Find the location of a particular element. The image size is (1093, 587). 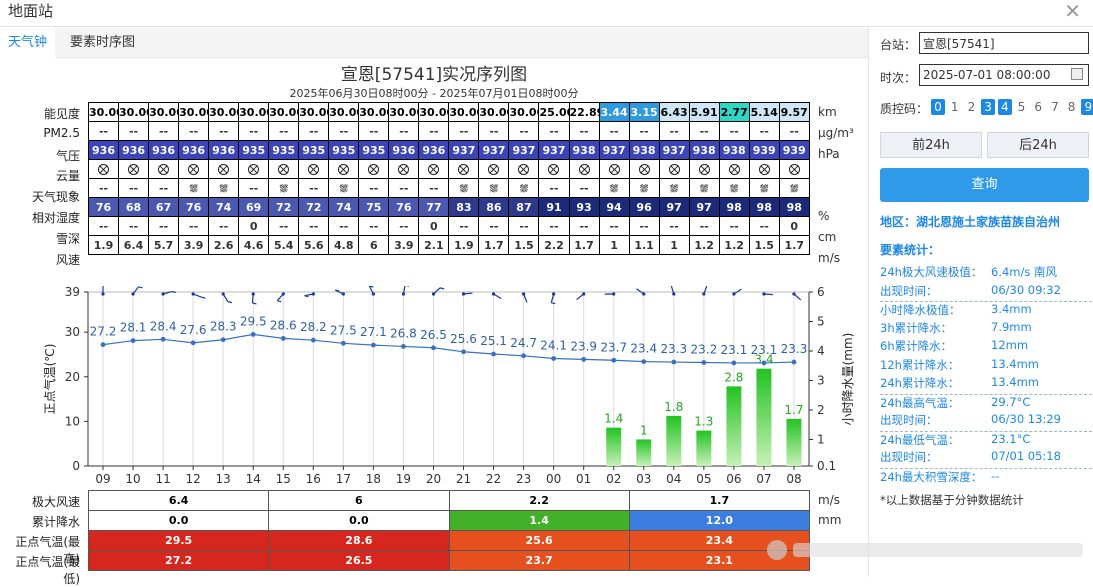

pressure-cell: 938 is located at coordinates (734, 150).